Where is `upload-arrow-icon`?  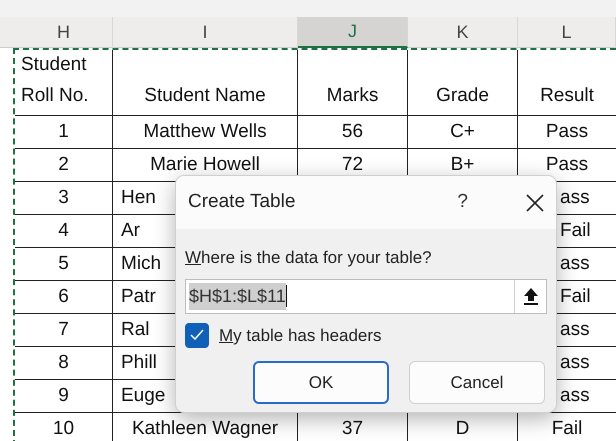 upload-arrow-icon is located at coordinates (530, 296).